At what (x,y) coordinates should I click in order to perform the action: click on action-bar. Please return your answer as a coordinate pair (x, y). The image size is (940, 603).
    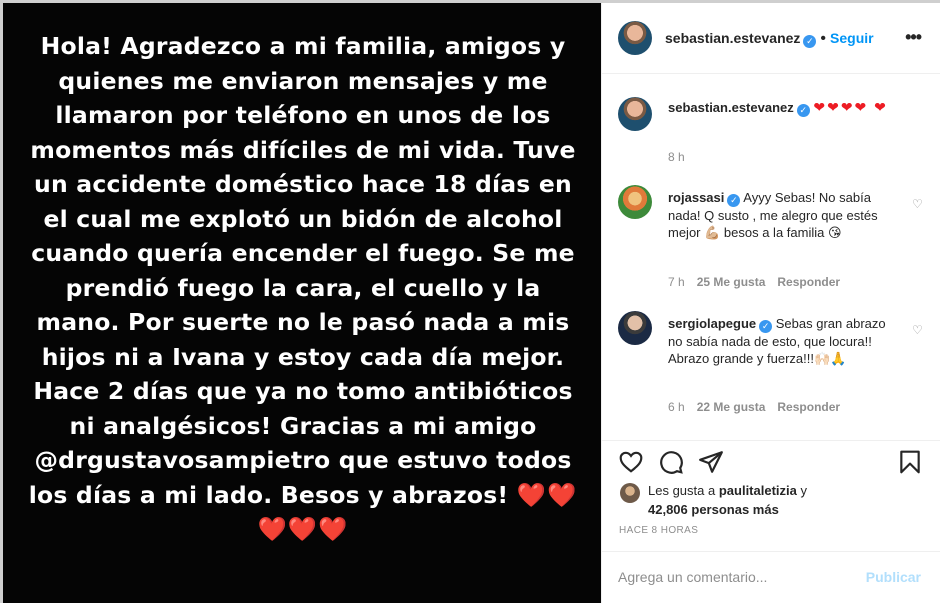
    Looking at the image, I should click on (771, 460).